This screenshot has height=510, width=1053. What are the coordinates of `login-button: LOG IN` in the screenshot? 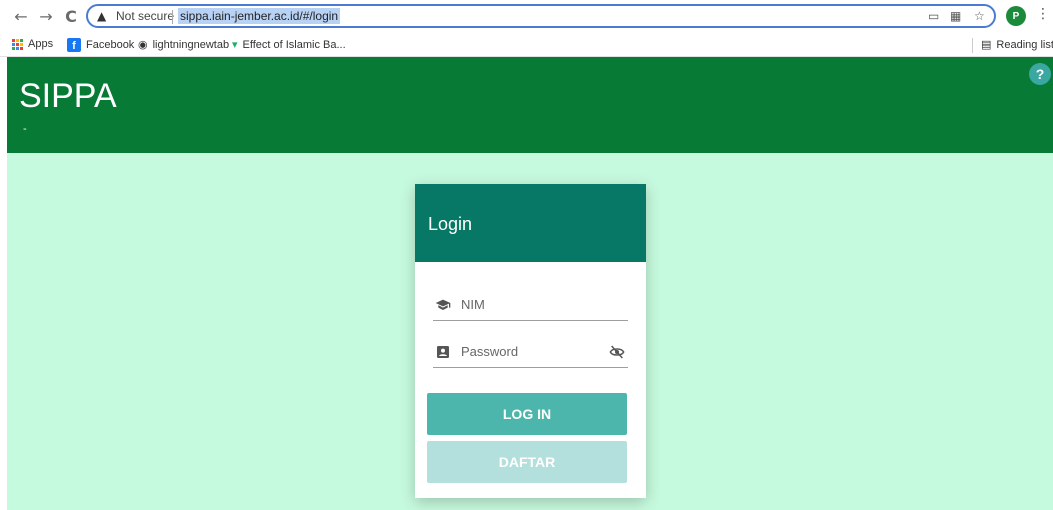 It's located at (527, 414).